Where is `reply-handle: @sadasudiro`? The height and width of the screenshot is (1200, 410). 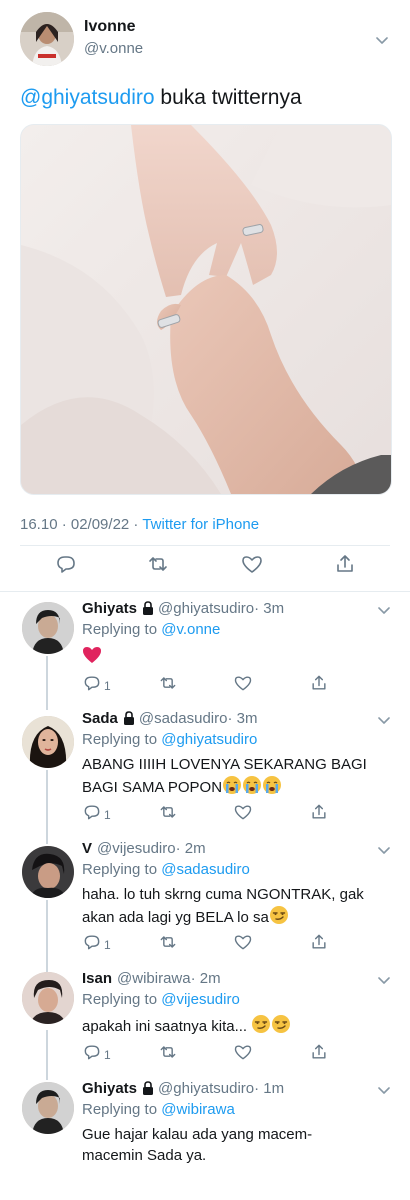
reply-handle: @sadasudiro is located at coordinates (183, 718).